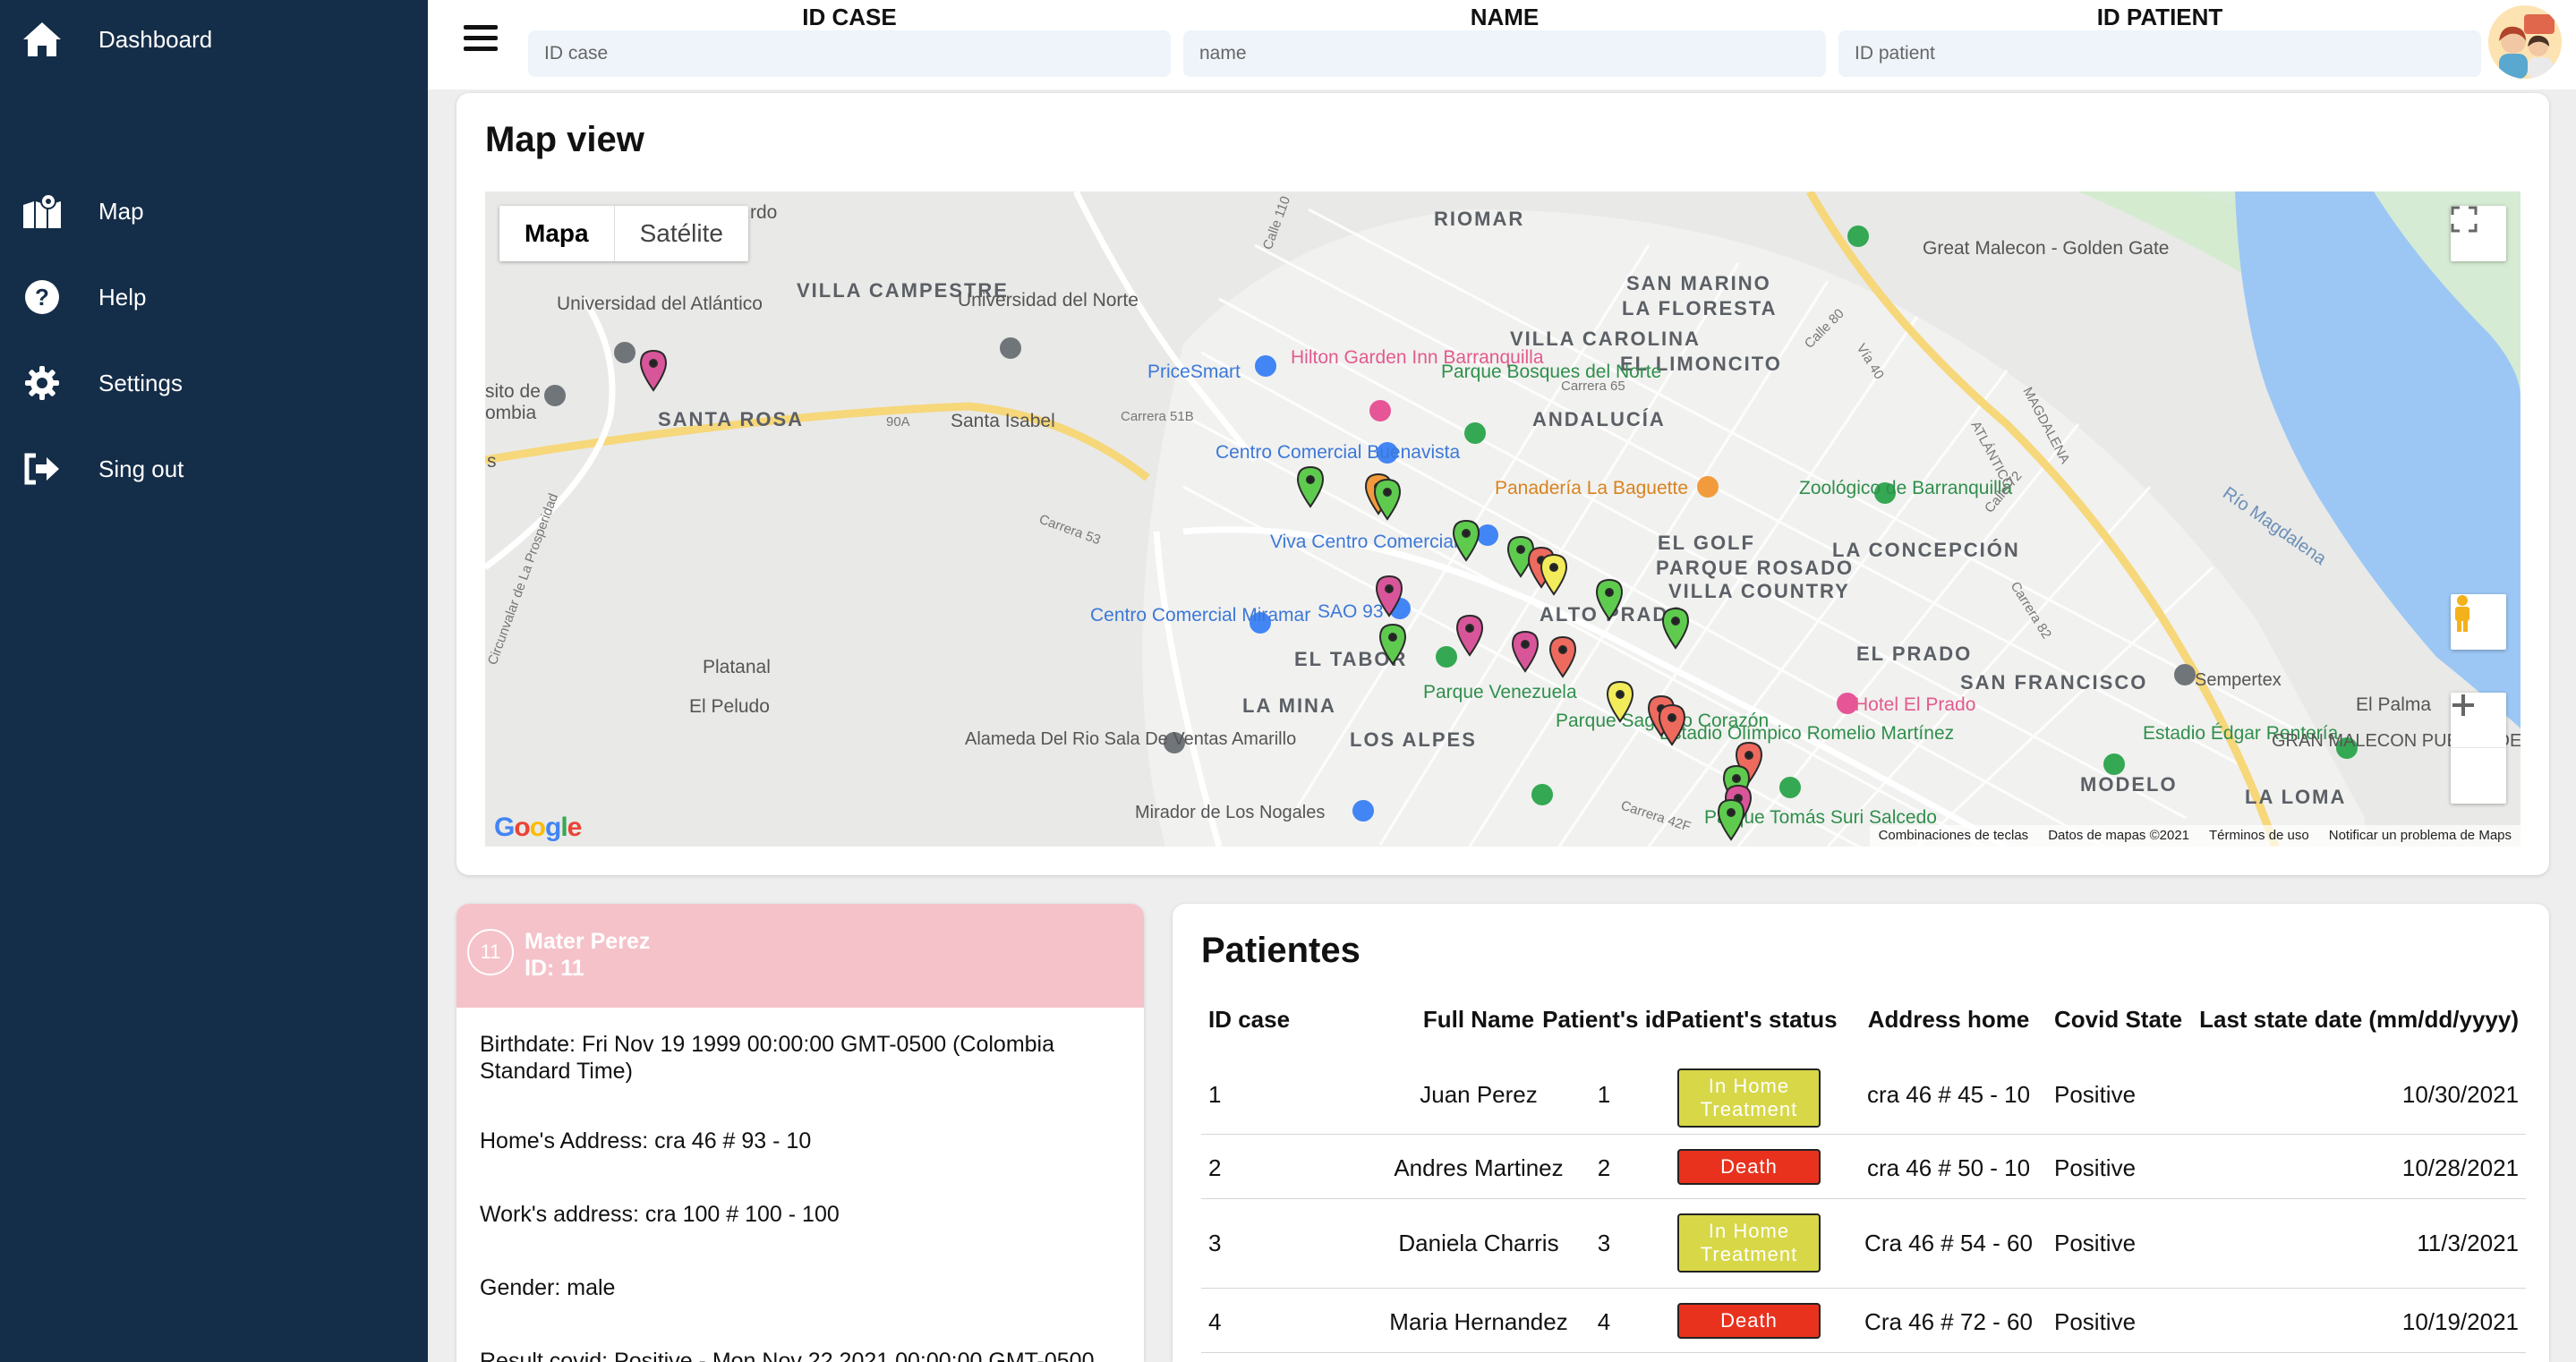 This screenshot has height=1362, width=2576. I want to click on cell-patient-id: 4, so click(1604, 1321).